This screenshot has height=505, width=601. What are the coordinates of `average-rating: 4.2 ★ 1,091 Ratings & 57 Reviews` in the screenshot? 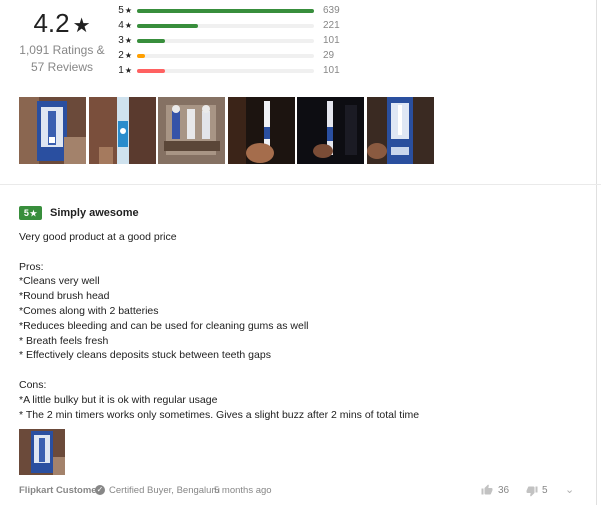 It's located at (62, 41).